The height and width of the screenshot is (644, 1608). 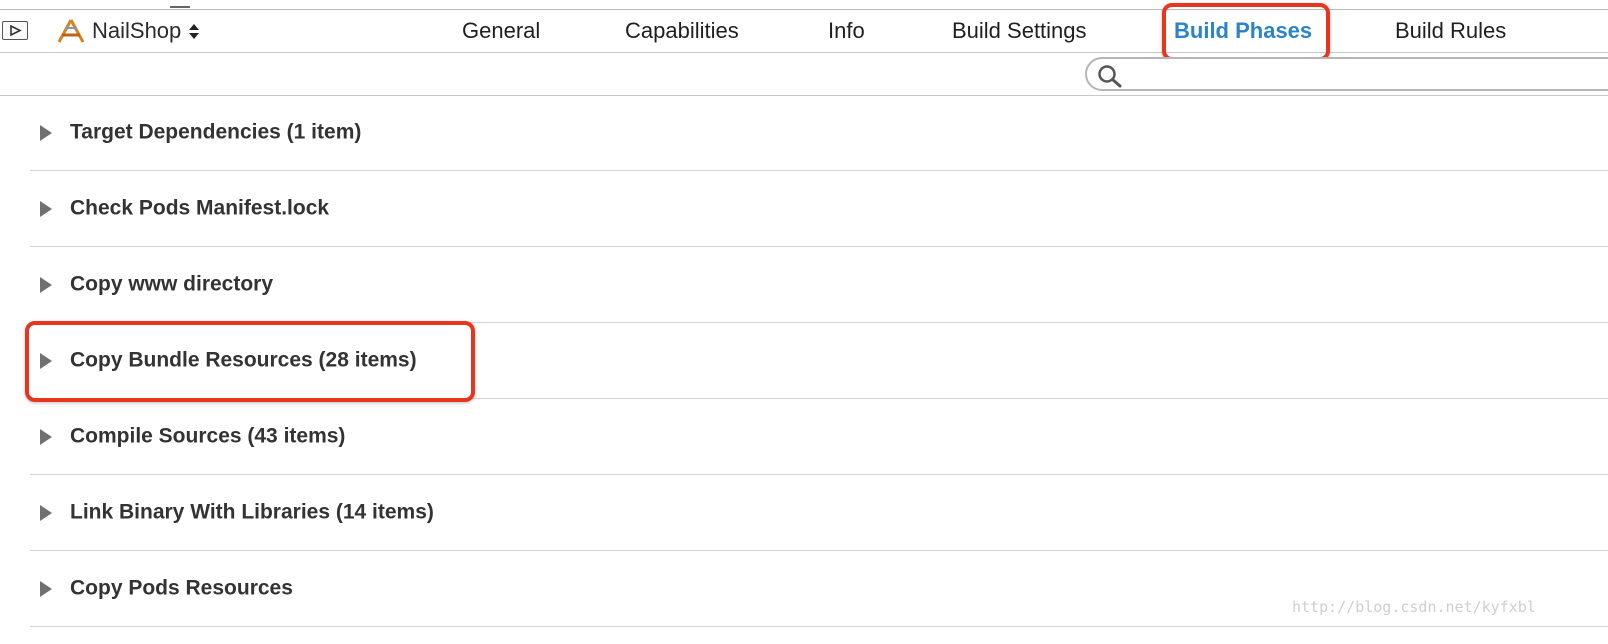 I want to click on top-edge-tick, so click(x=180, y=4).